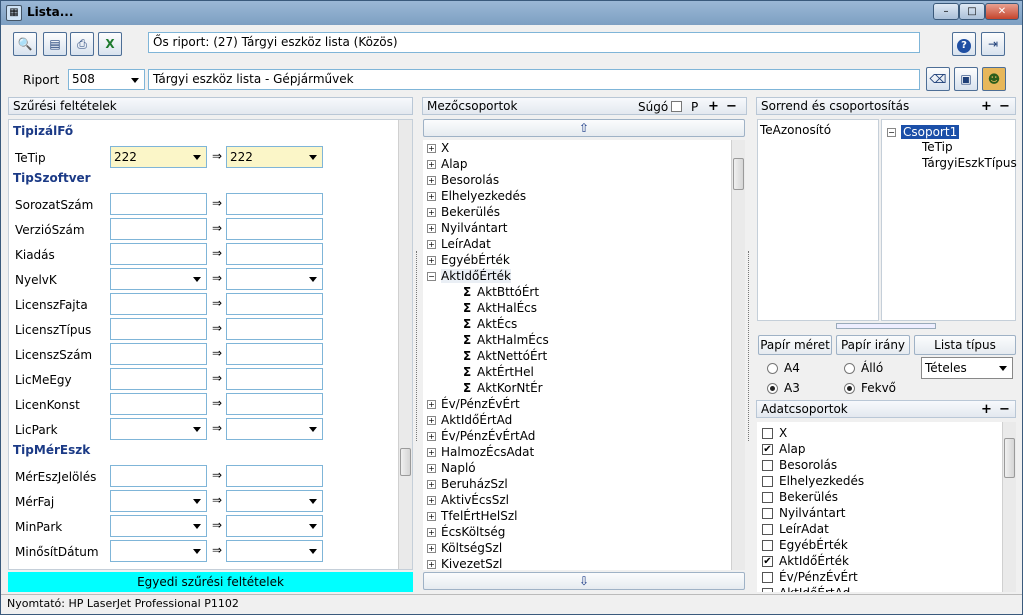 The height and width of the screenshot is (615, 1023). Describe the element at coordinates (750, 346) in the screenshot. I see `right-splitter` at that location.